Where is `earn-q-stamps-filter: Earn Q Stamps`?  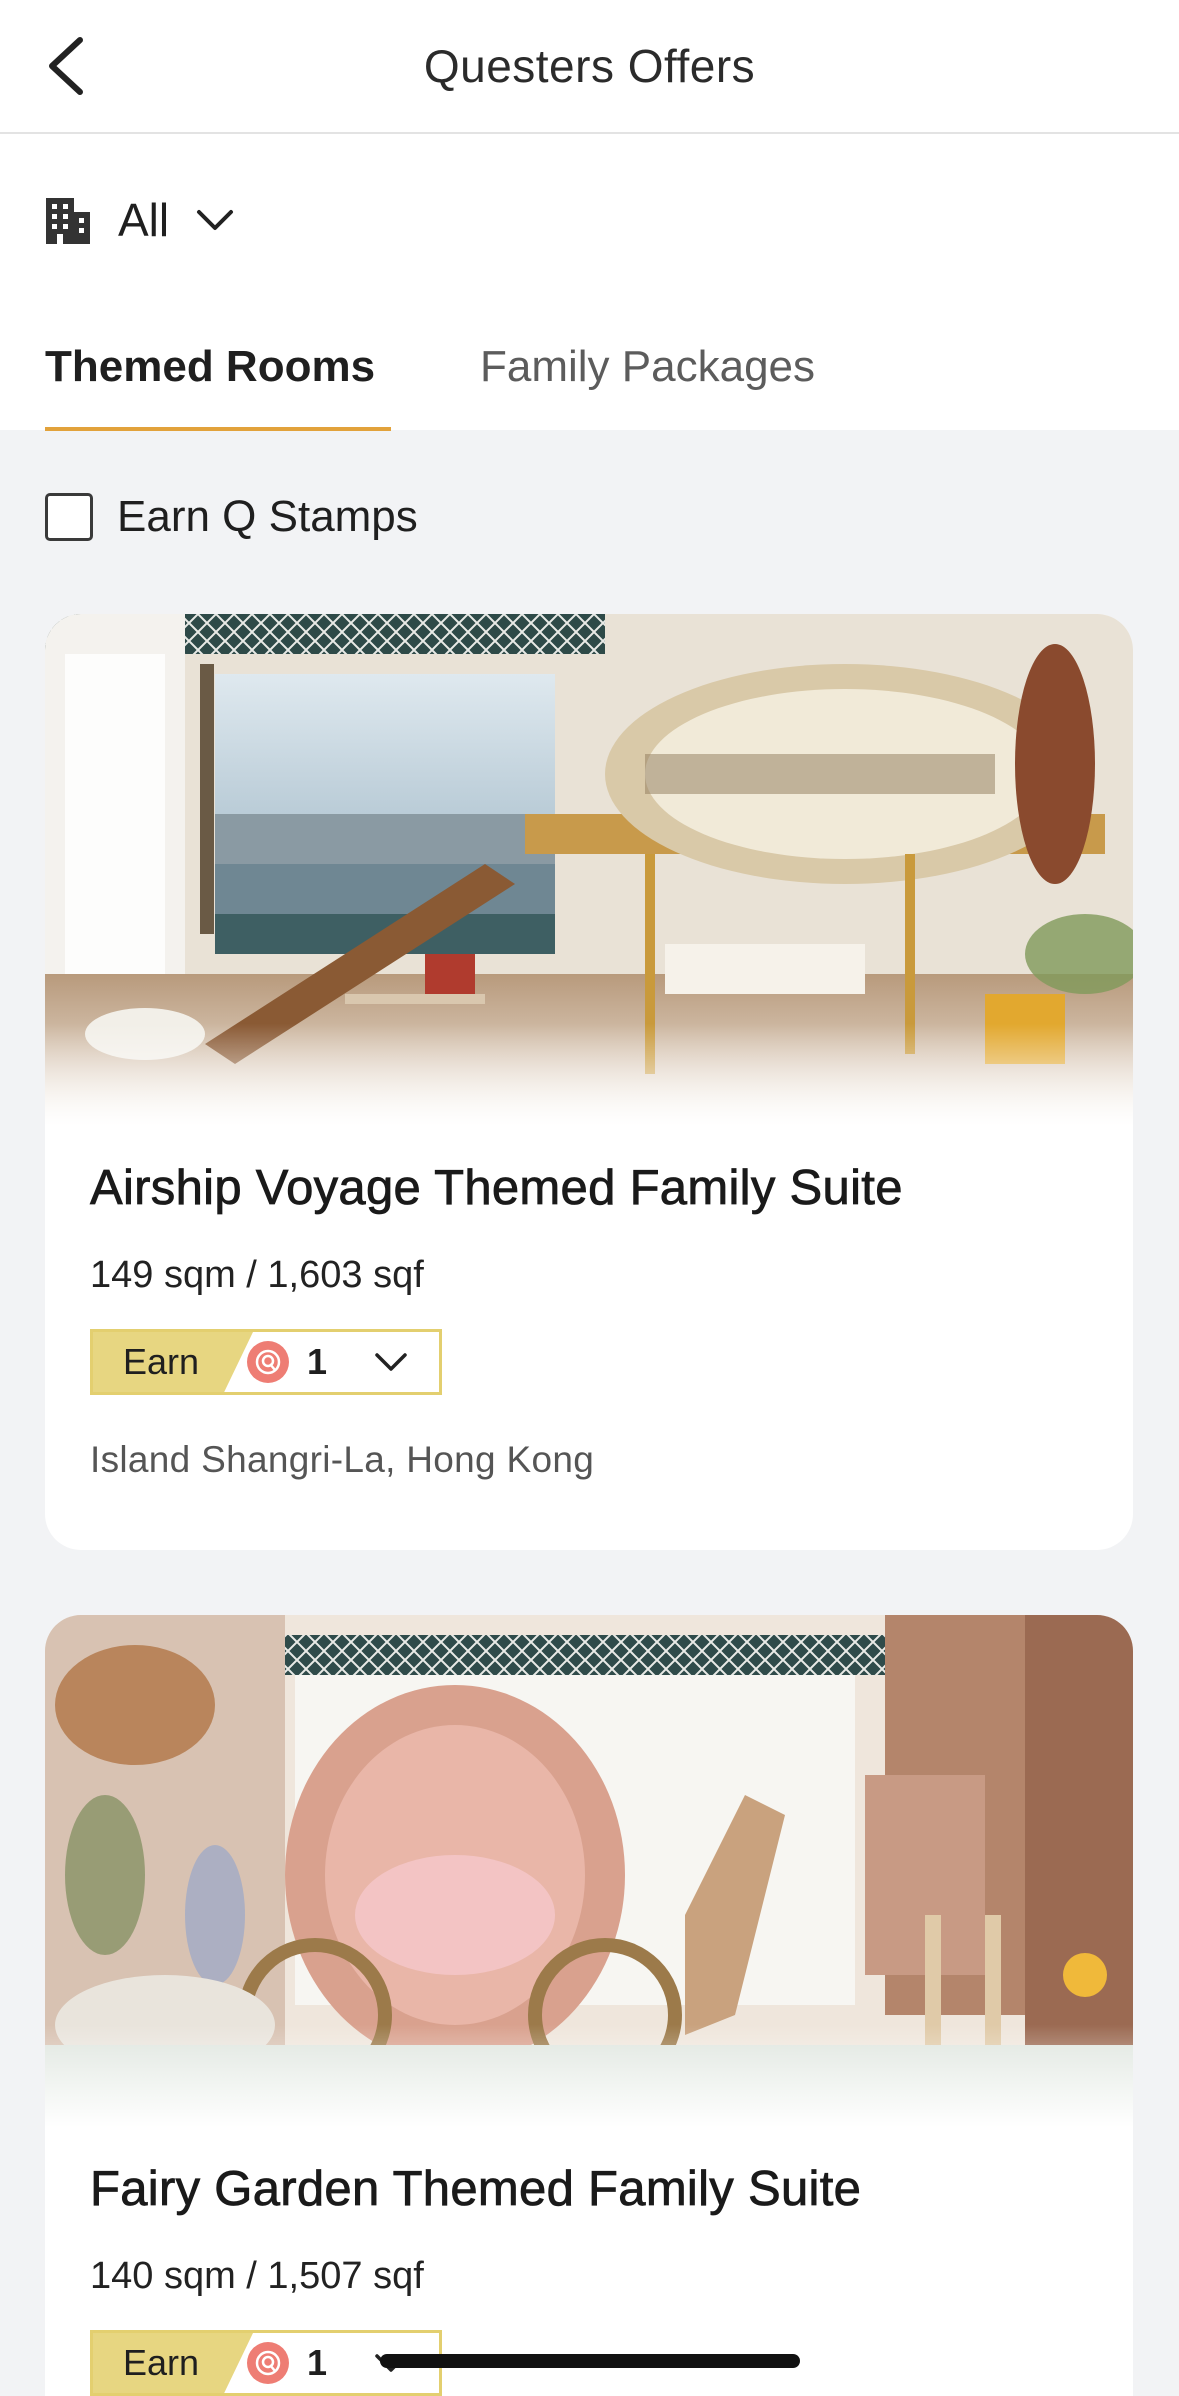
earn-q-stamps-filter: Earn Q Stamps is located at coordinates (231, 517).